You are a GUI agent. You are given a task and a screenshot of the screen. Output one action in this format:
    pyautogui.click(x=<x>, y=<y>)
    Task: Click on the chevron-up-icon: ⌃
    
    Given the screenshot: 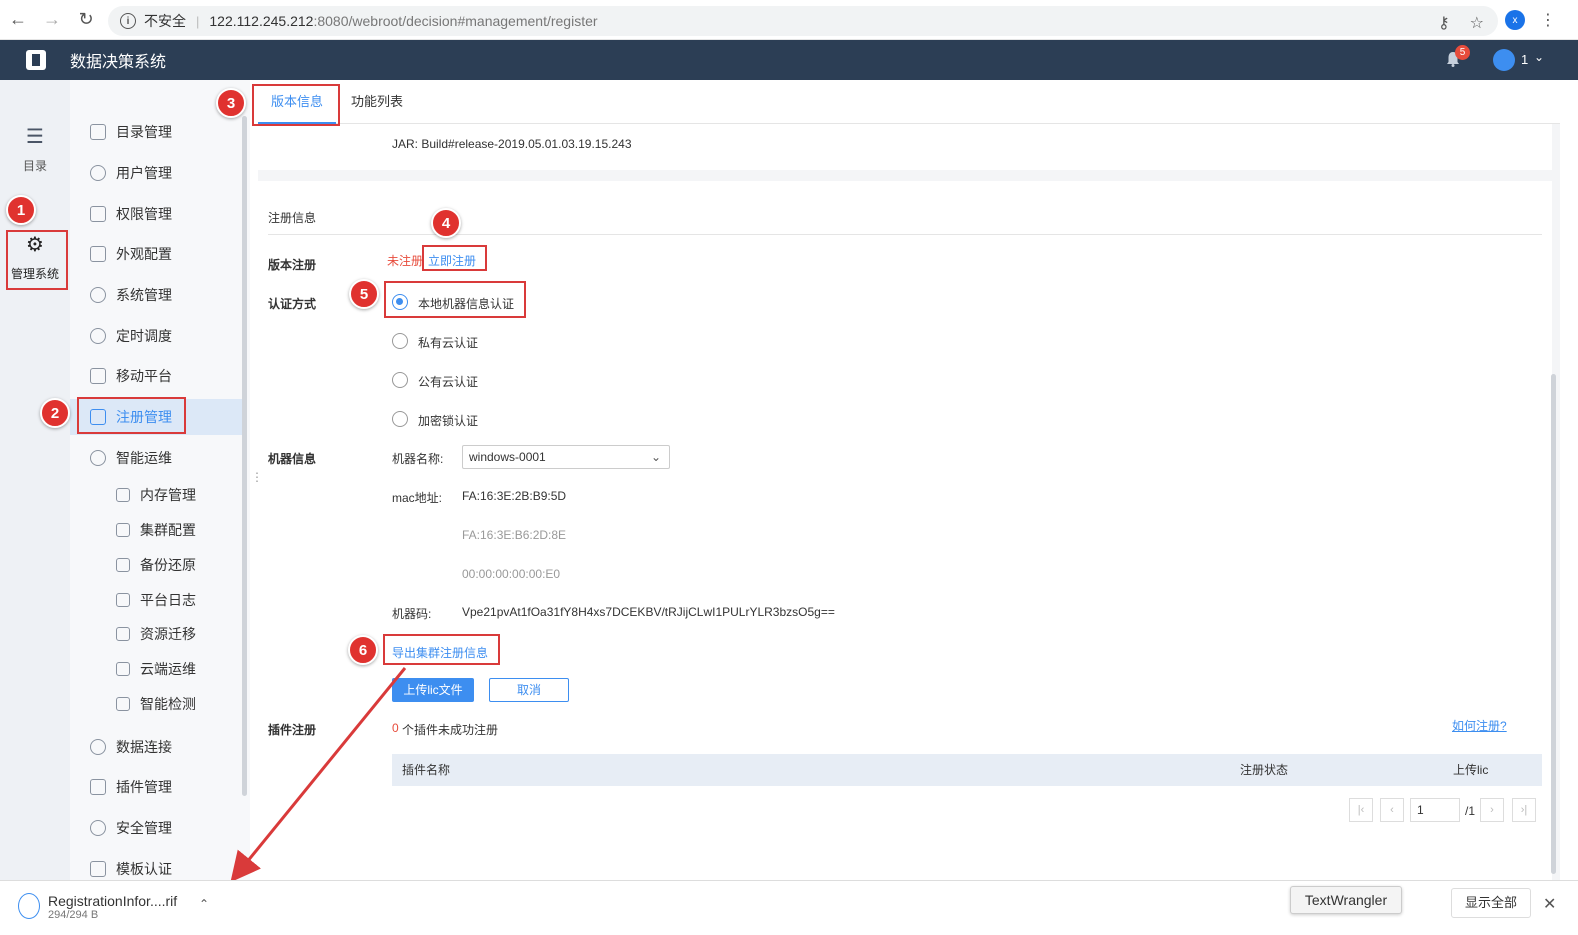 What is the action you would take?
    pyautogui.click(x=204, y=904)
    